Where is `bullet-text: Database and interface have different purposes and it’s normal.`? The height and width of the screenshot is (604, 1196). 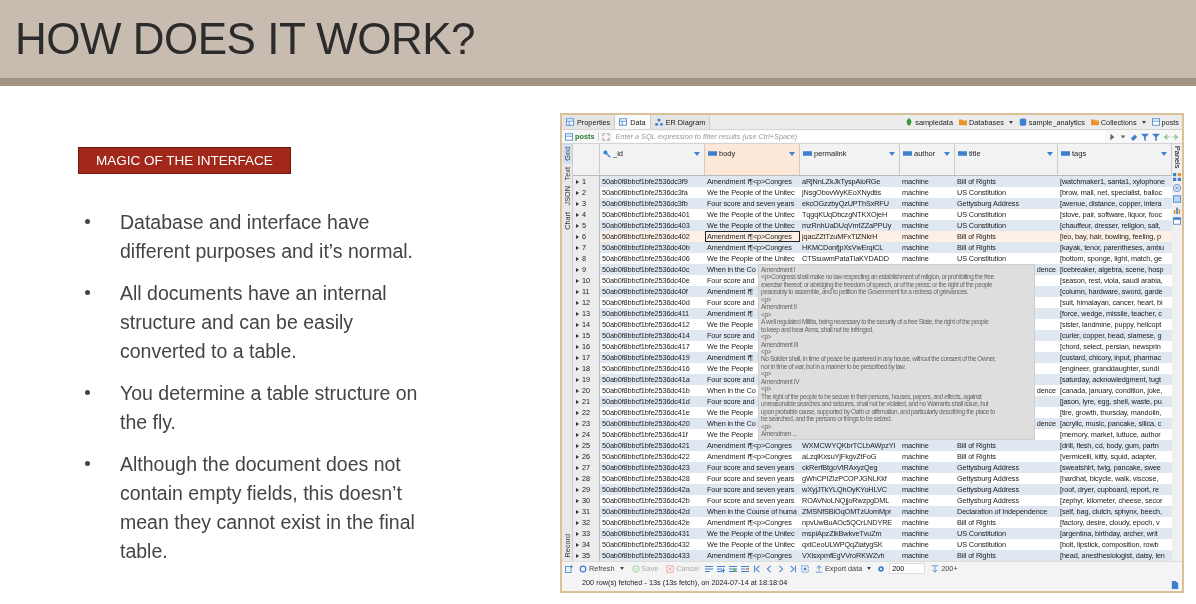
bullet-text: Database and interface have different purposes and it’s normal. is located at coordinates (267, 237).